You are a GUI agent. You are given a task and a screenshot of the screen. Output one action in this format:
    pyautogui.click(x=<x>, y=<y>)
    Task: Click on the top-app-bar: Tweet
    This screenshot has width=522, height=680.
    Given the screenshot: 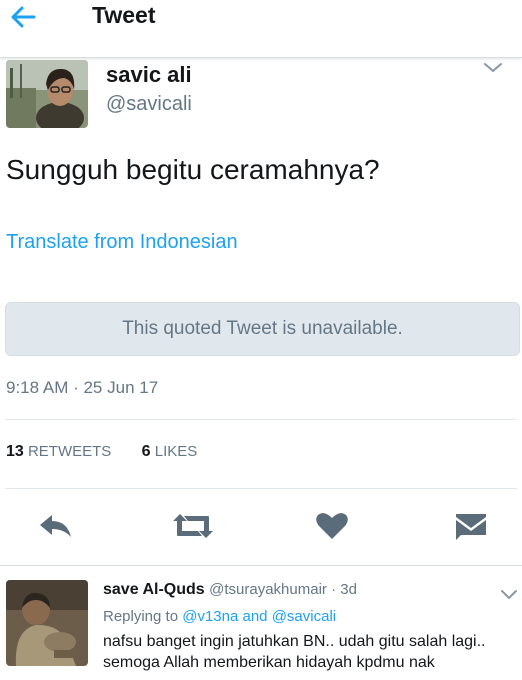 What is the action you would take?
    pyautogui.click(x=261, y=29)
    